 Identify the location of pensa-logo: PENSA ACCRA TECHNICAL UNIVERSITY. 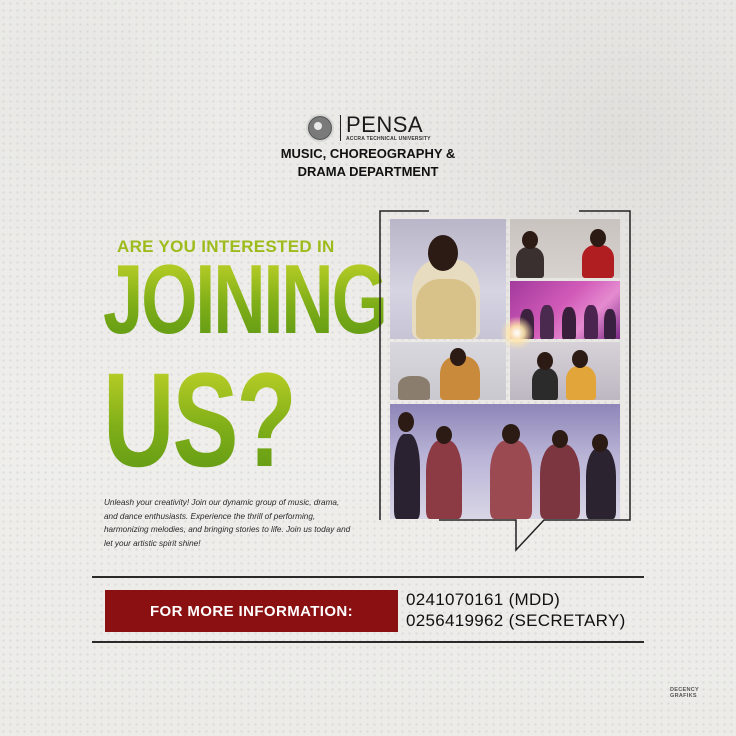
(368, 128).